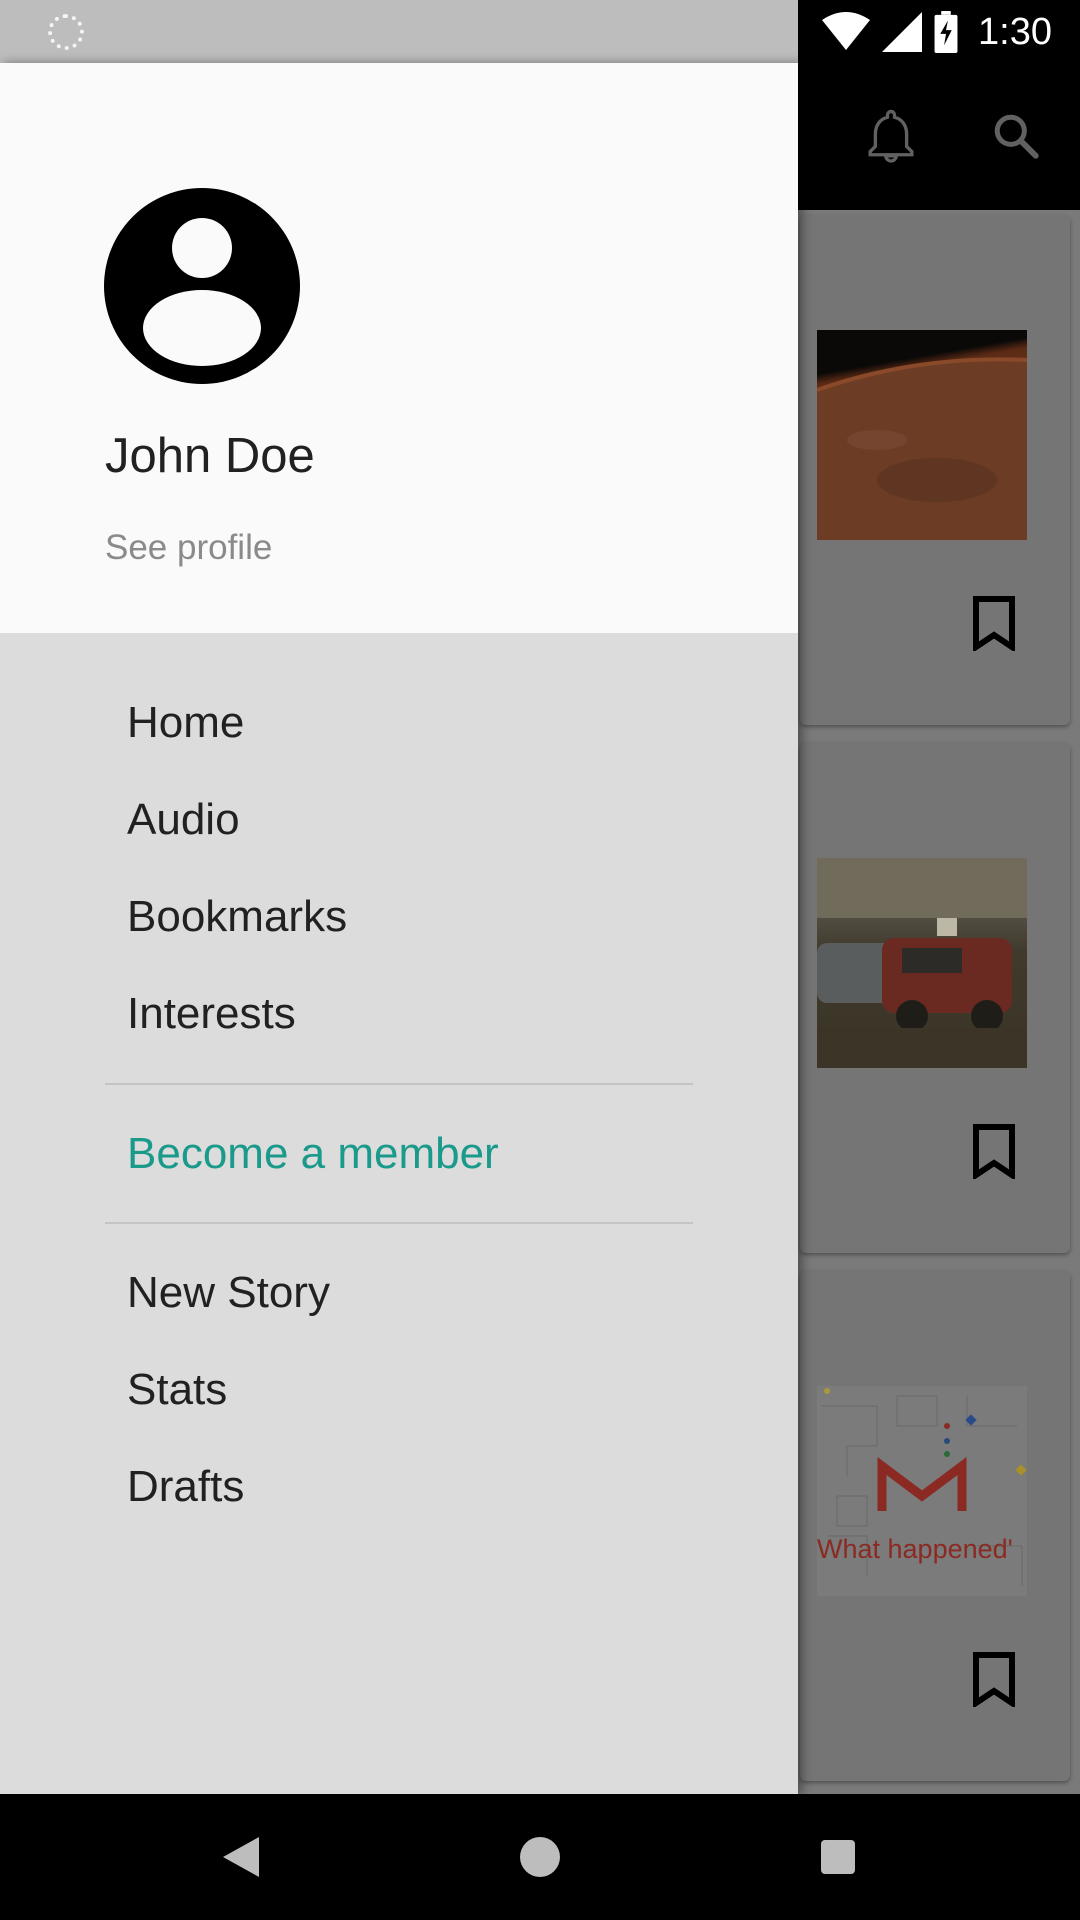 Image resolution: width=1080 pixels, height=1920 pixels. I want to click on notifications-button, so click(891, 136).